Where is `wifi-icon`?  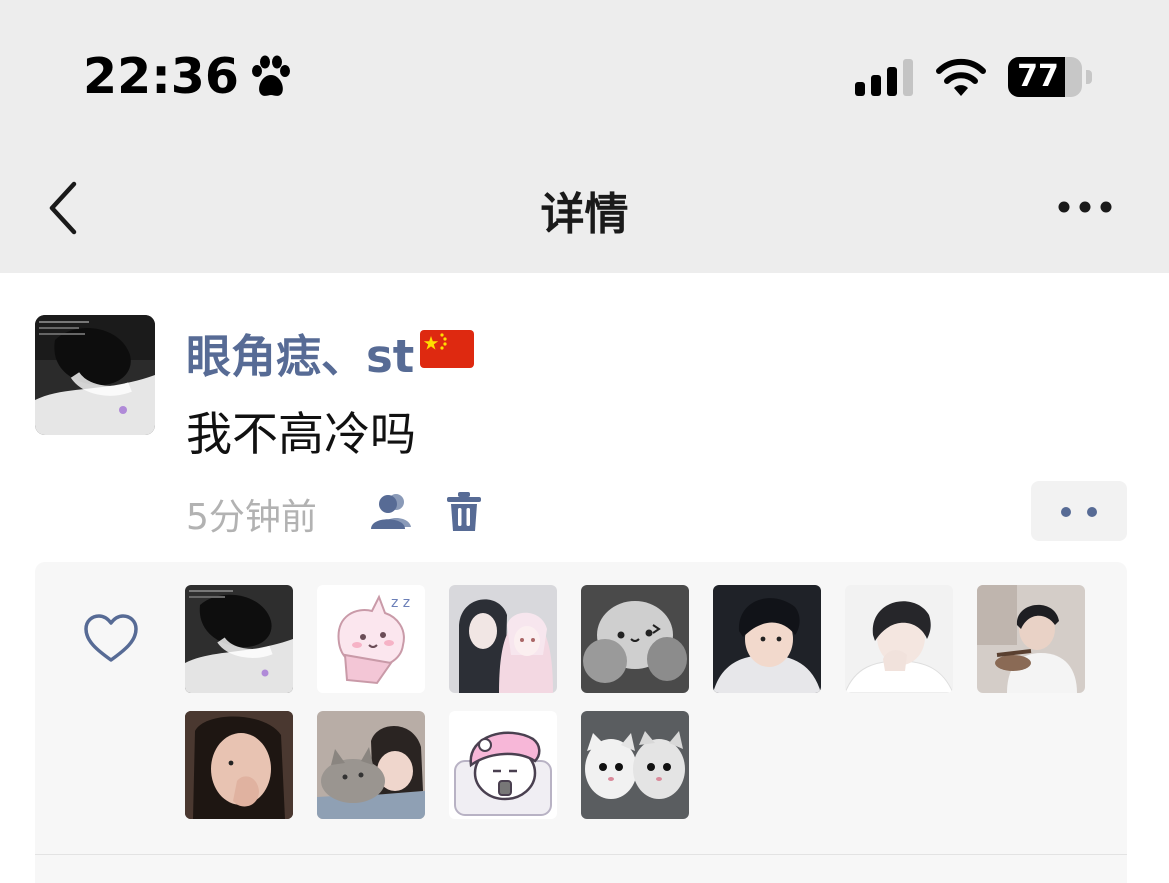 wifi-icon is located at coordinates (961, 78).